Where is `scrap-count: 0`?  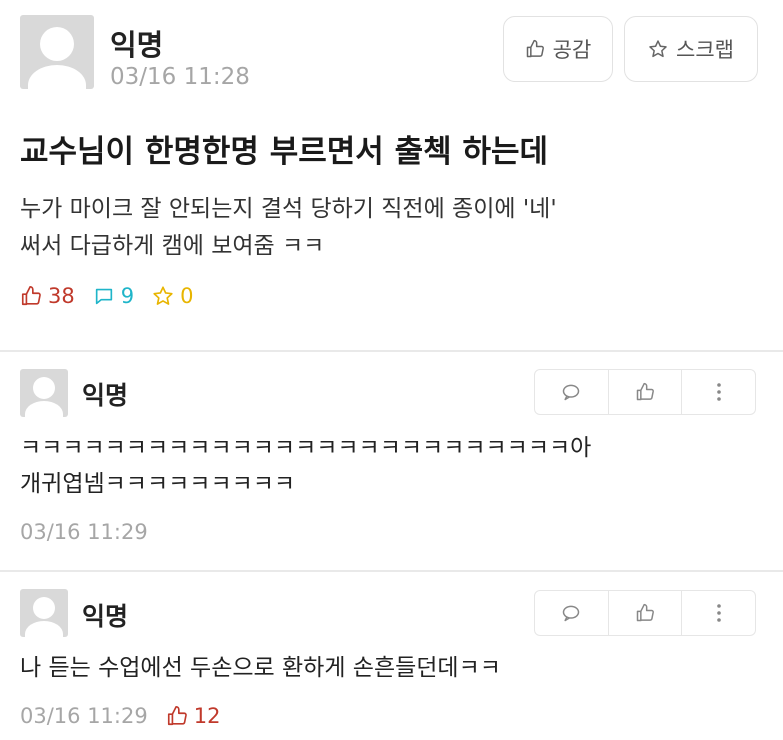
scrap-count: 0 is located at coordinates (172, 296).